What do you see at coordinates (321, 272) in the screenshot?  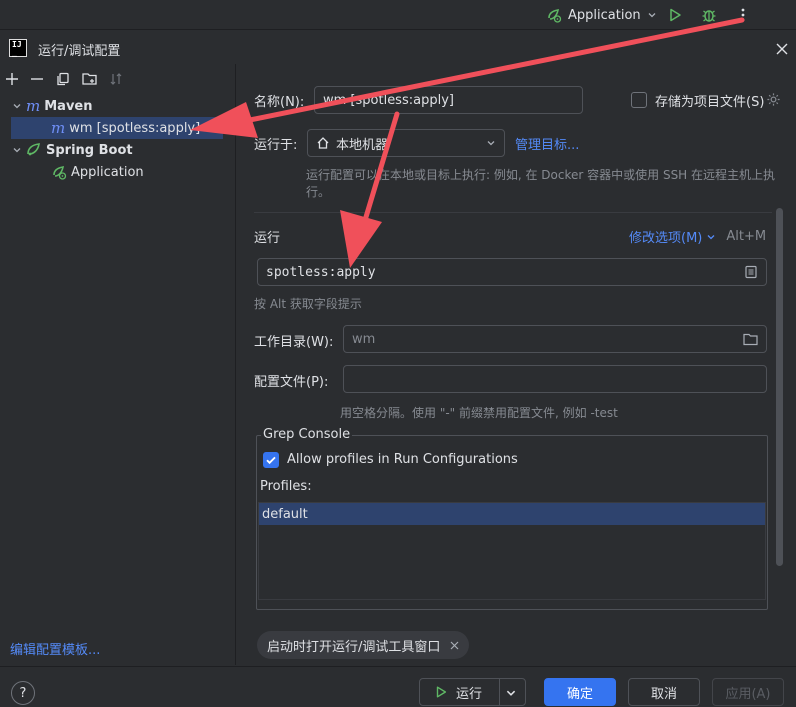 I see `command-line-value: spotless:apply` at bounding box center [321, 272].